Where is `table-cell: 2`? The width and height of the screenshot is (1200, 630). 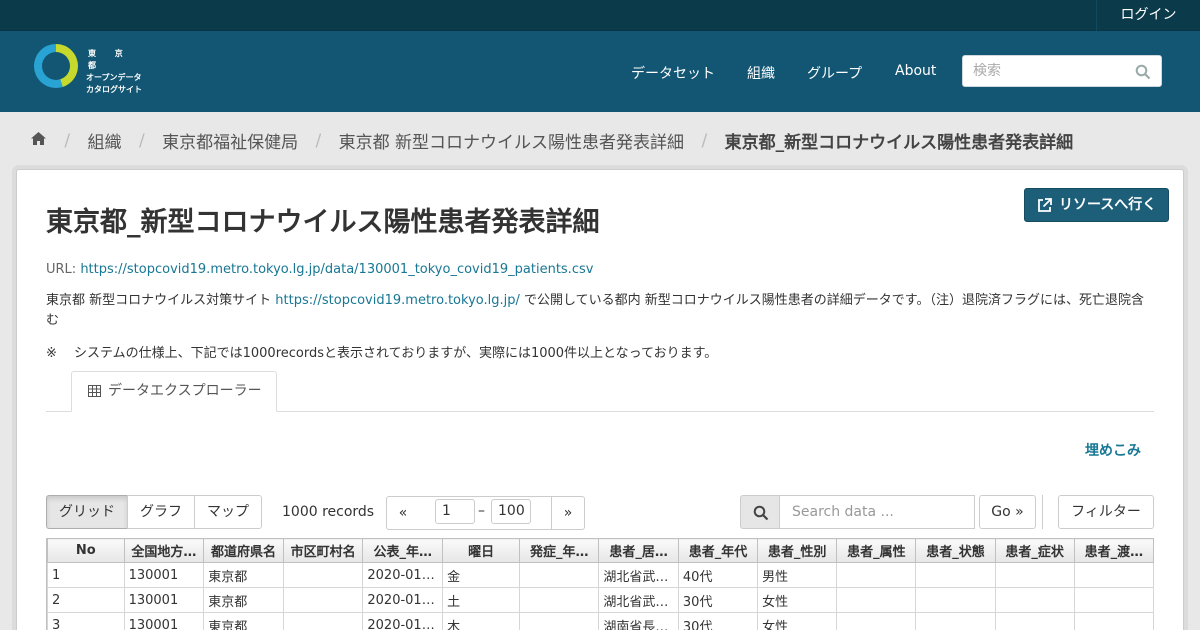 table-cell: 2 is located at coordinates (86, 600).